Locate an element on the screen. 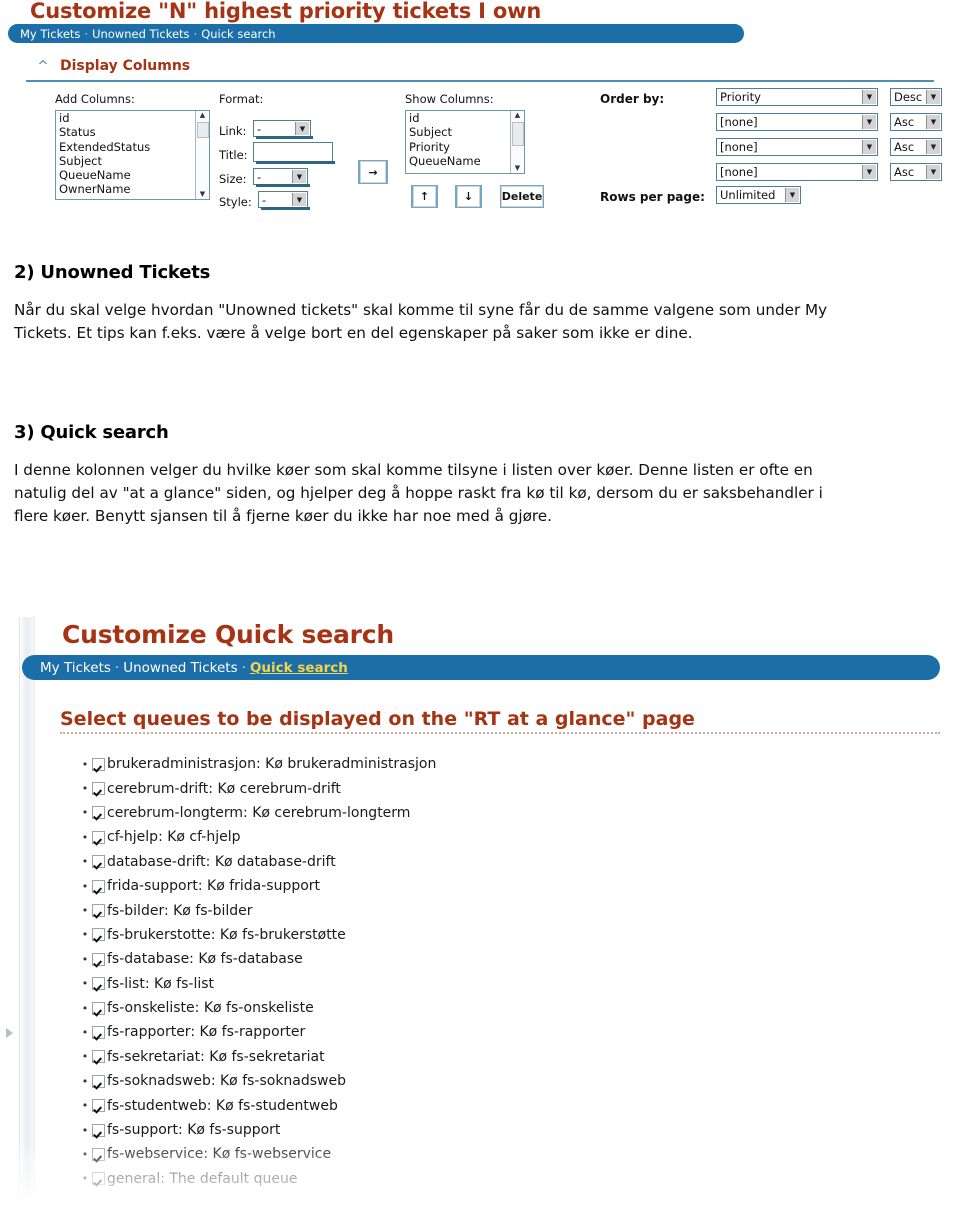 This screenshot has height=1207, width=960. list-item: Status is located at coordinates (132, 132).